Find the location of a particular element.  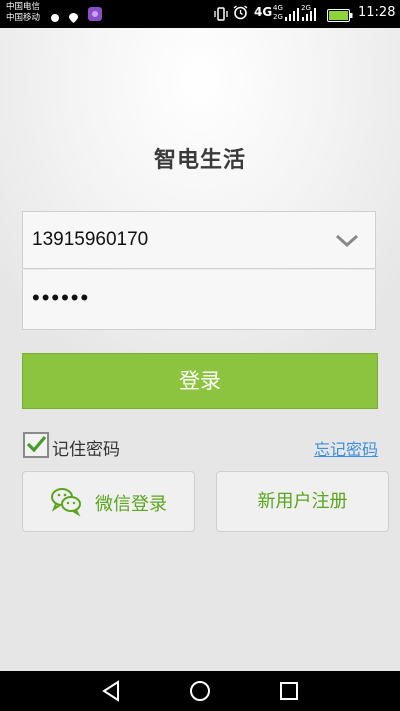

phone-input: 13915960170 is located at coordinates (90, 240).